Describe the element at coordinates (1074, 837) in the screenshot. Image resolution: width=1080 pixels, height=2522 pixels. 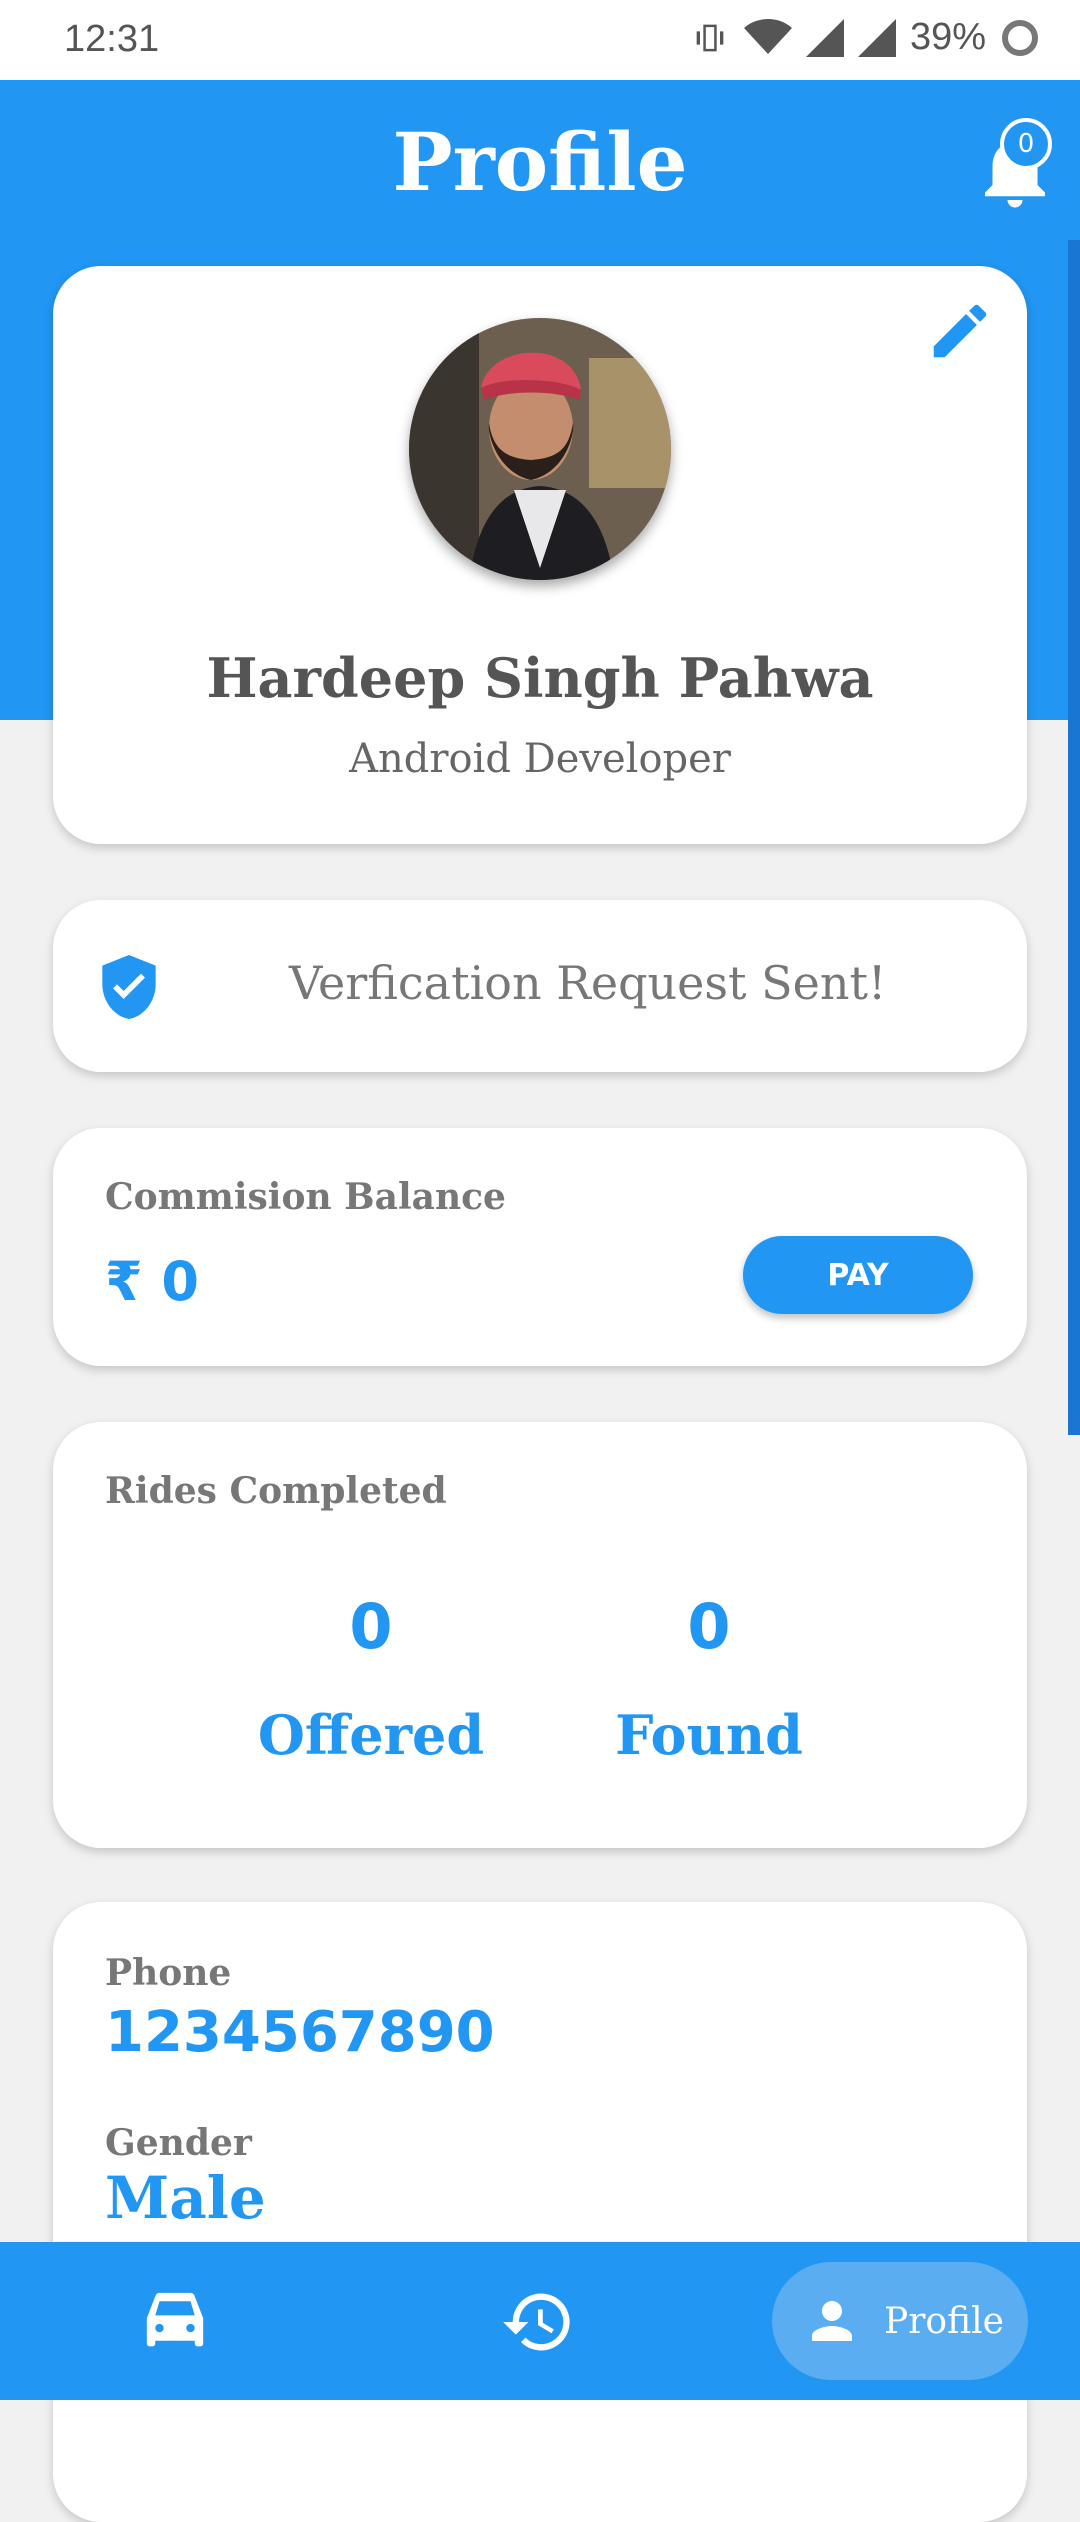
I see `scrollbar` at that location.